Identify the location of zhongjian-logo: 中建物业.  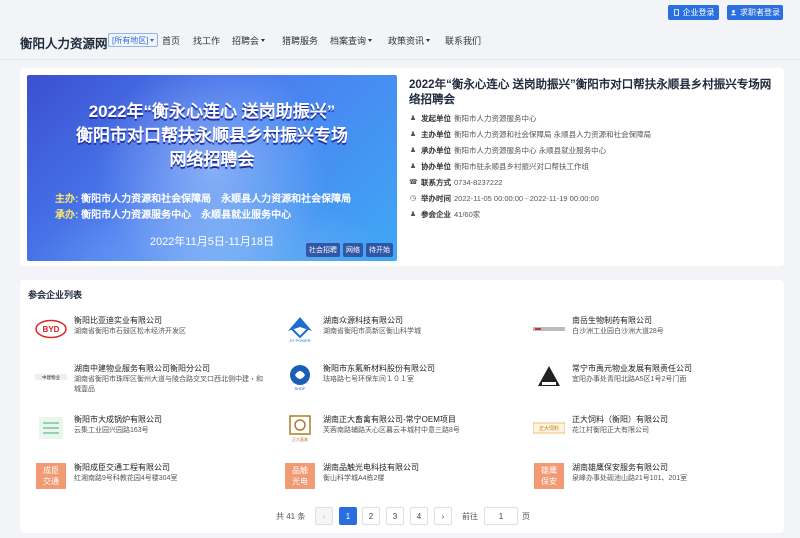
(51, 377).